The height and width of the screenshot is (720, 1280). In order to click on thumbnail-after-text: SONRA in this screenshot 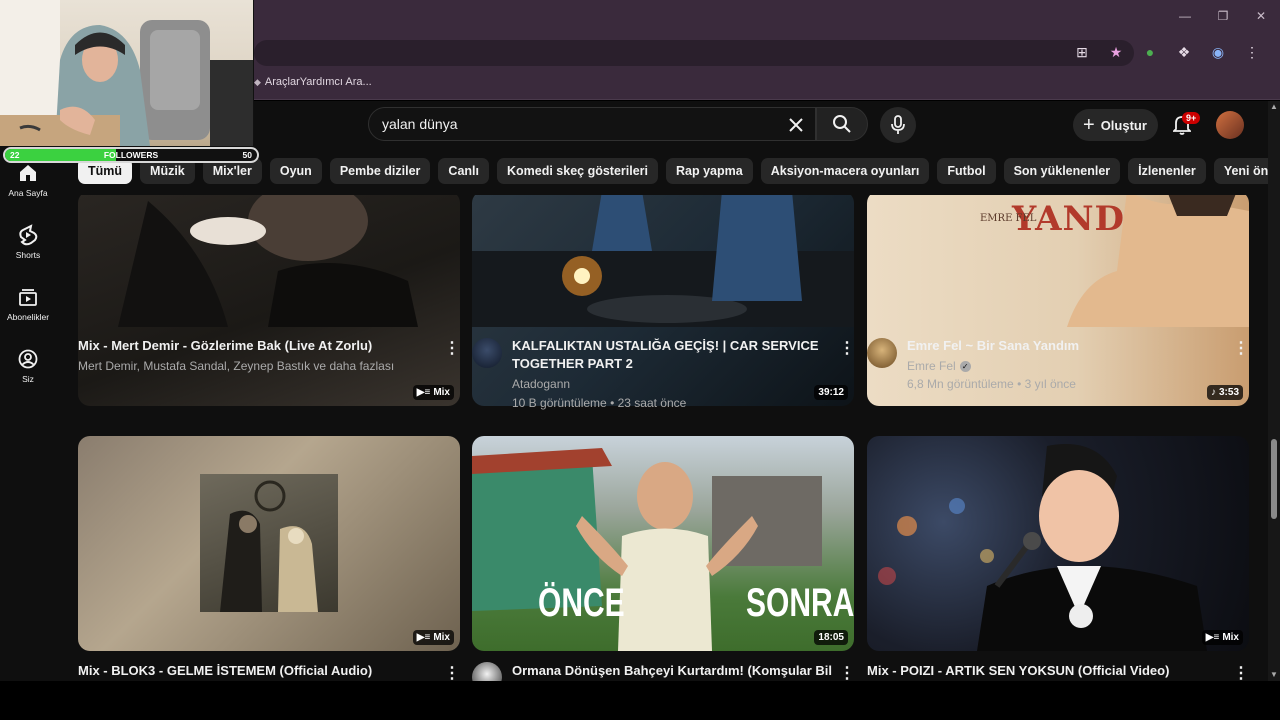, I will do `click(800, 603)`.